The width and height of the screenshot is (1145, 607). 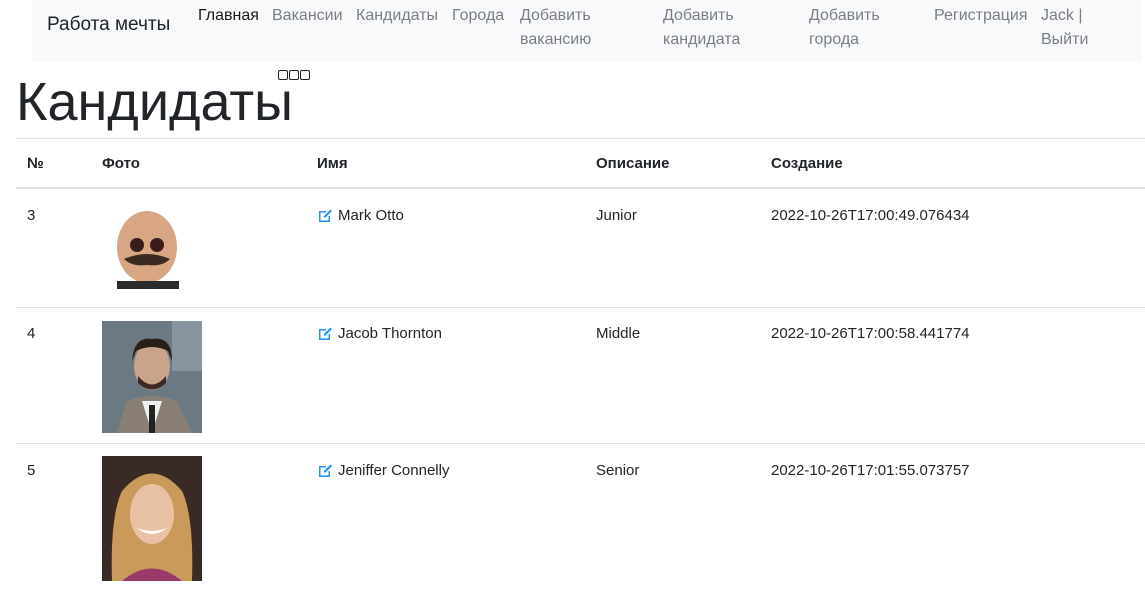 I want to click on candidate-name-link: Jacob Thornton, so click(x=379, y=333).